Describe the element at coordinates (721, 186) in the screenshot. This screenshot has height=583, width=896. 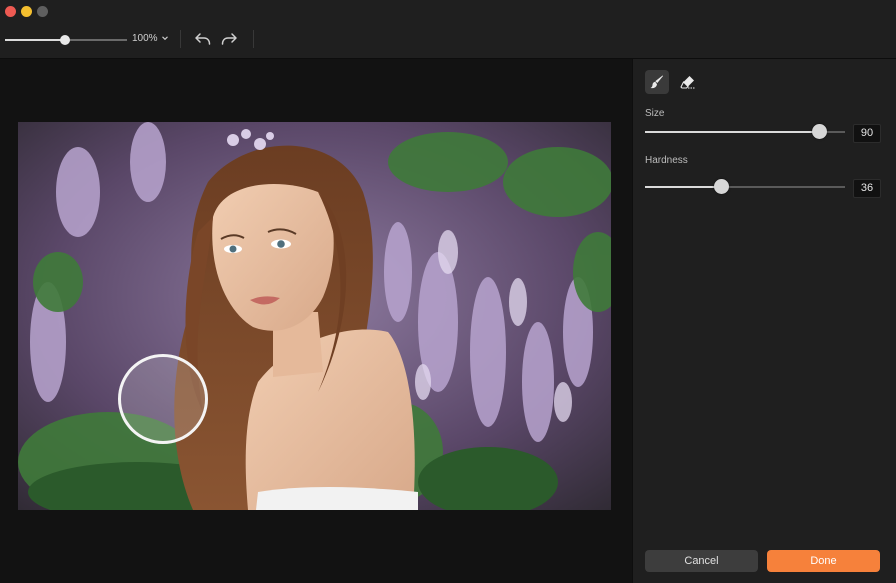
I see `hardness-slider-thumb` at that location.